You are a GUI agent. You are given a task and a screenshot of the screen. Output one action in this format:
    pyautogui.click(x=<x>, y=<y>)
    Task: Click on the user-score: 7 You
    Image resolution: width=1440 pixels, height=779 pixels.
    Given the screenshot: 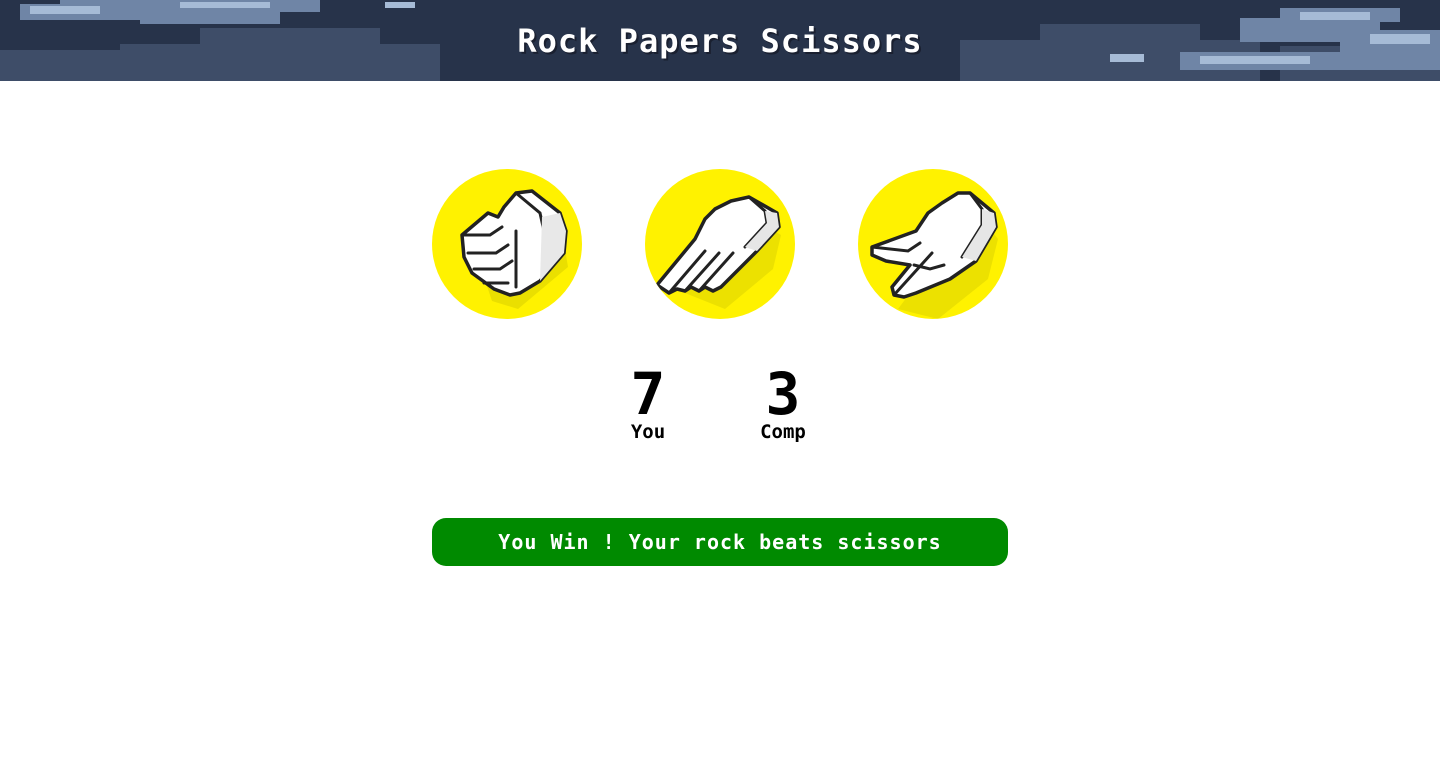 What is the action you would take?
    pyautogui.click(x=648, y=401)
    